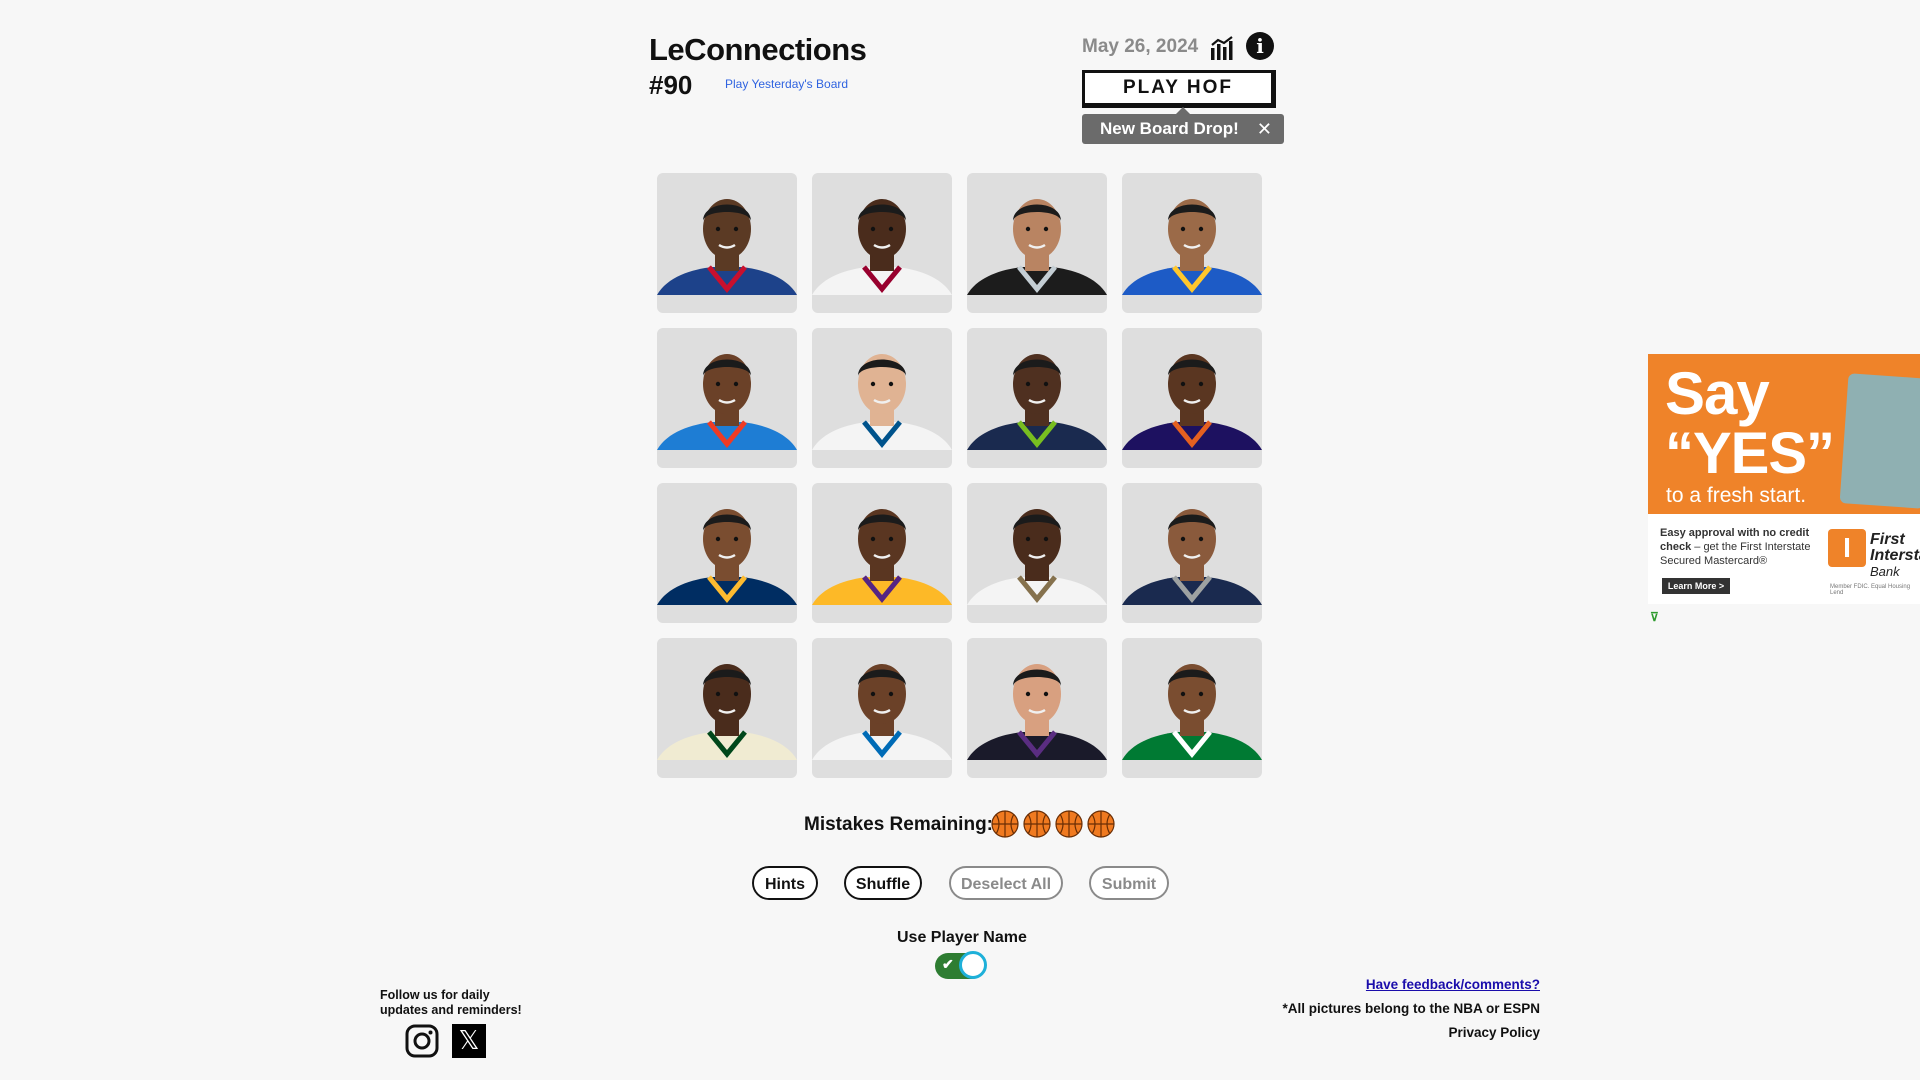 This screenshot has width=1920, height=1080. What do you see at coordinates (1179, 89) in the screenshot?
I see `play-hof-button: PLAY HOF` at bounding box center [1179, 89].